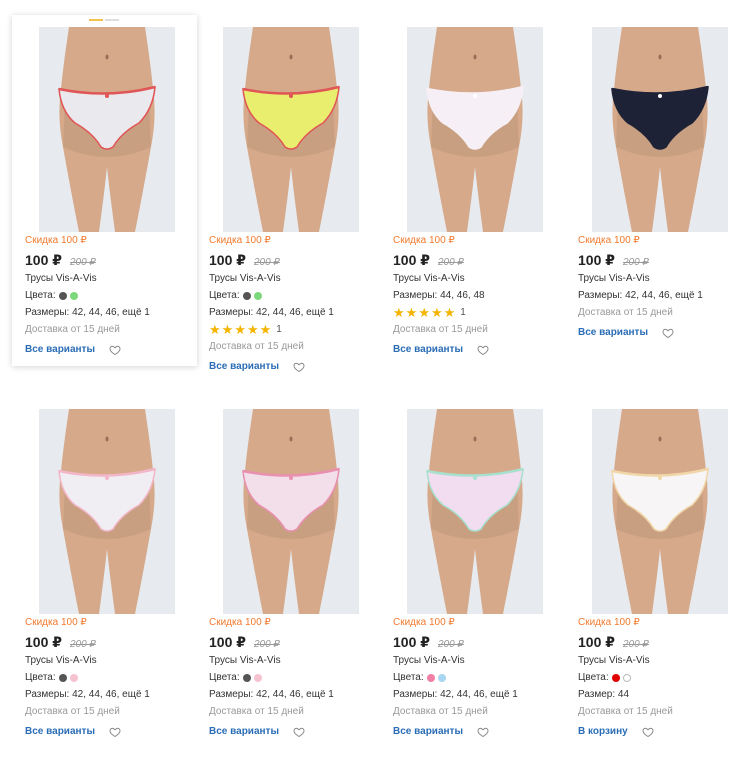 Image resolution: width=740 pixels, height=770 pixels. Describe the element at coordinates (439, 295) in the screenshot. I see `sizes-info: Размеры: 44, 46, 48` at that location.